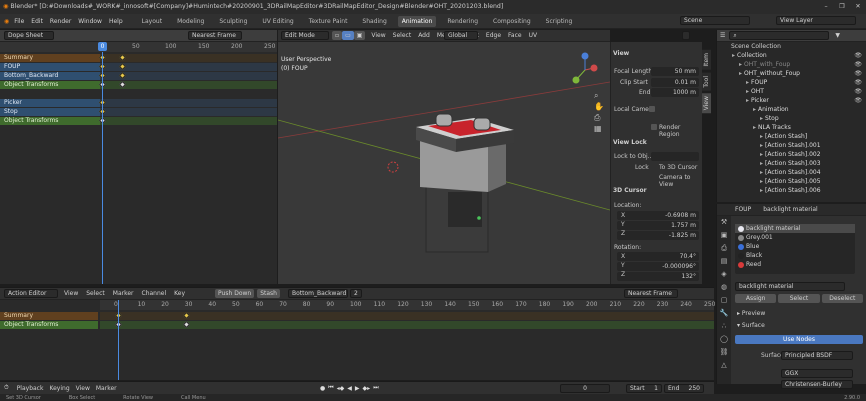 Image resolution: width=866 pixels, height=401 pixels. Describe the element at coordinates (724, 235) in the screenshot. I see `render-tab-icon: ▣` at that location.